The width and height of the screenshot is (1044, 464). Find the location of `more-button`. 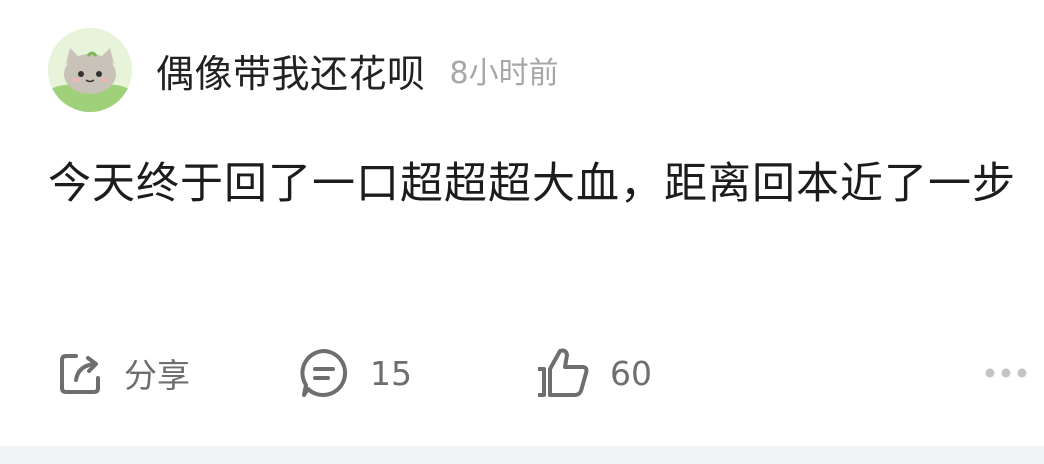

more-button is located at coordinates (1006, 373).